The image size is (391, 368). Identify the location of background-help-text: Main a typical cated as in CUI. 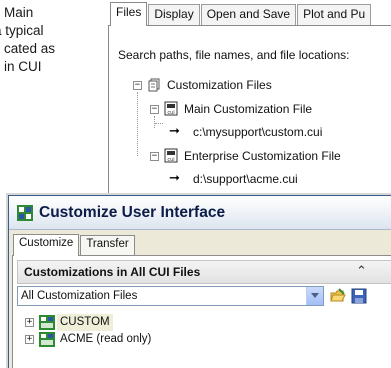
(60, 40).